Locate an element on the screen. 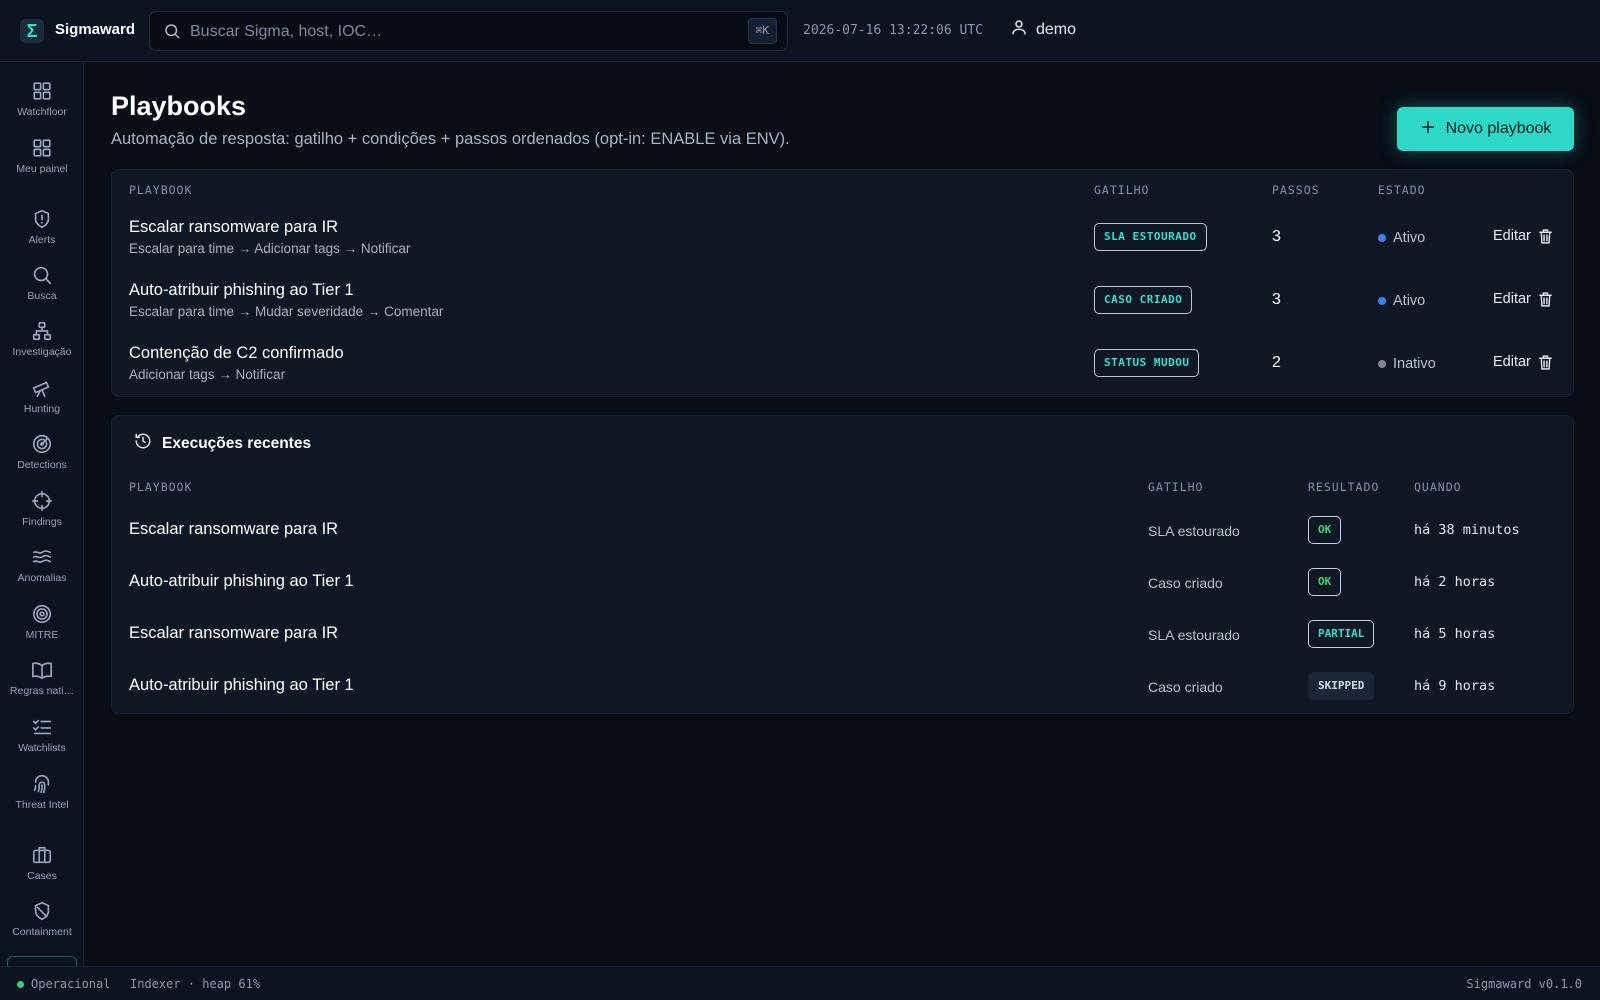 The image size is (1600, 1000). sidebar-item-alerts: Alerts is located at coordinates (42, 236).